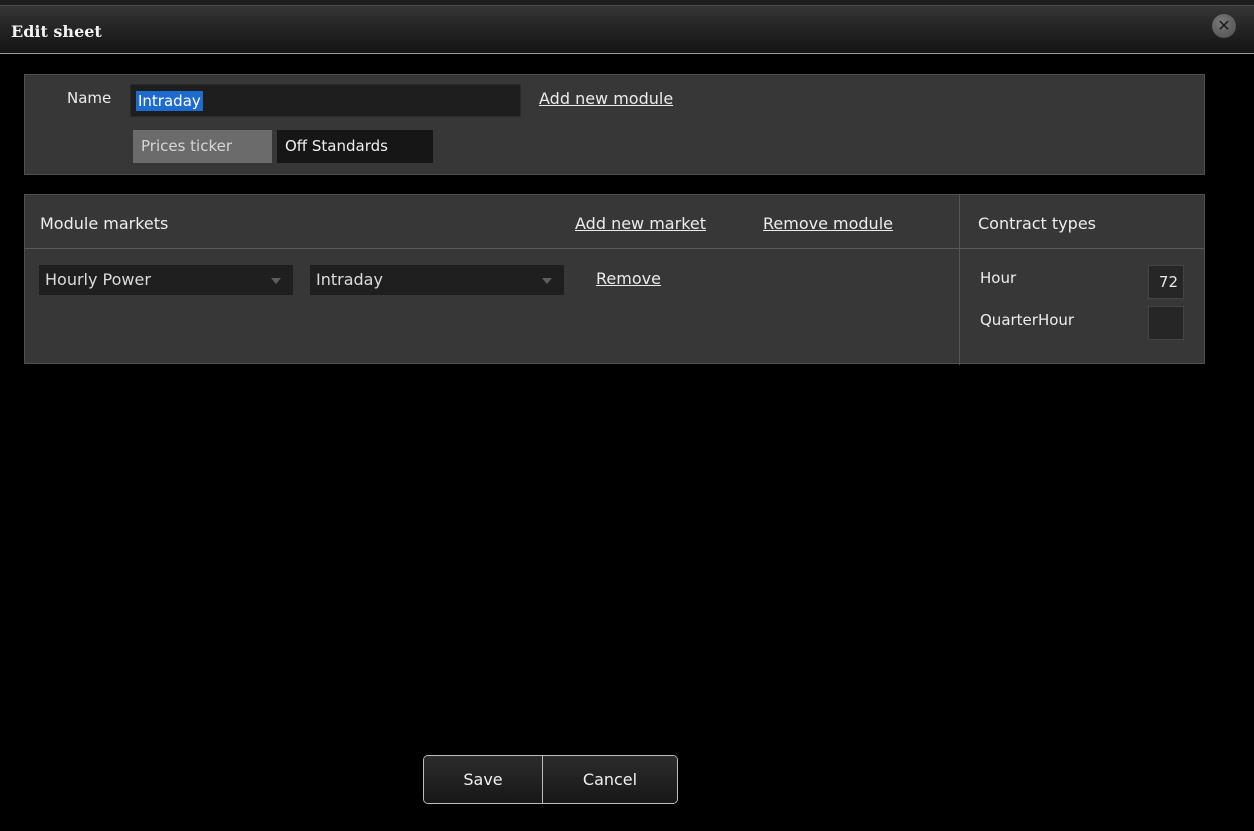 Image resolution: width=1254 pixels, height=831 pixels. What do you see at coordinates (355, 146) in the screenshot?
I see `tab-off-standards: Off Standards` at bounding box center [355, 146].